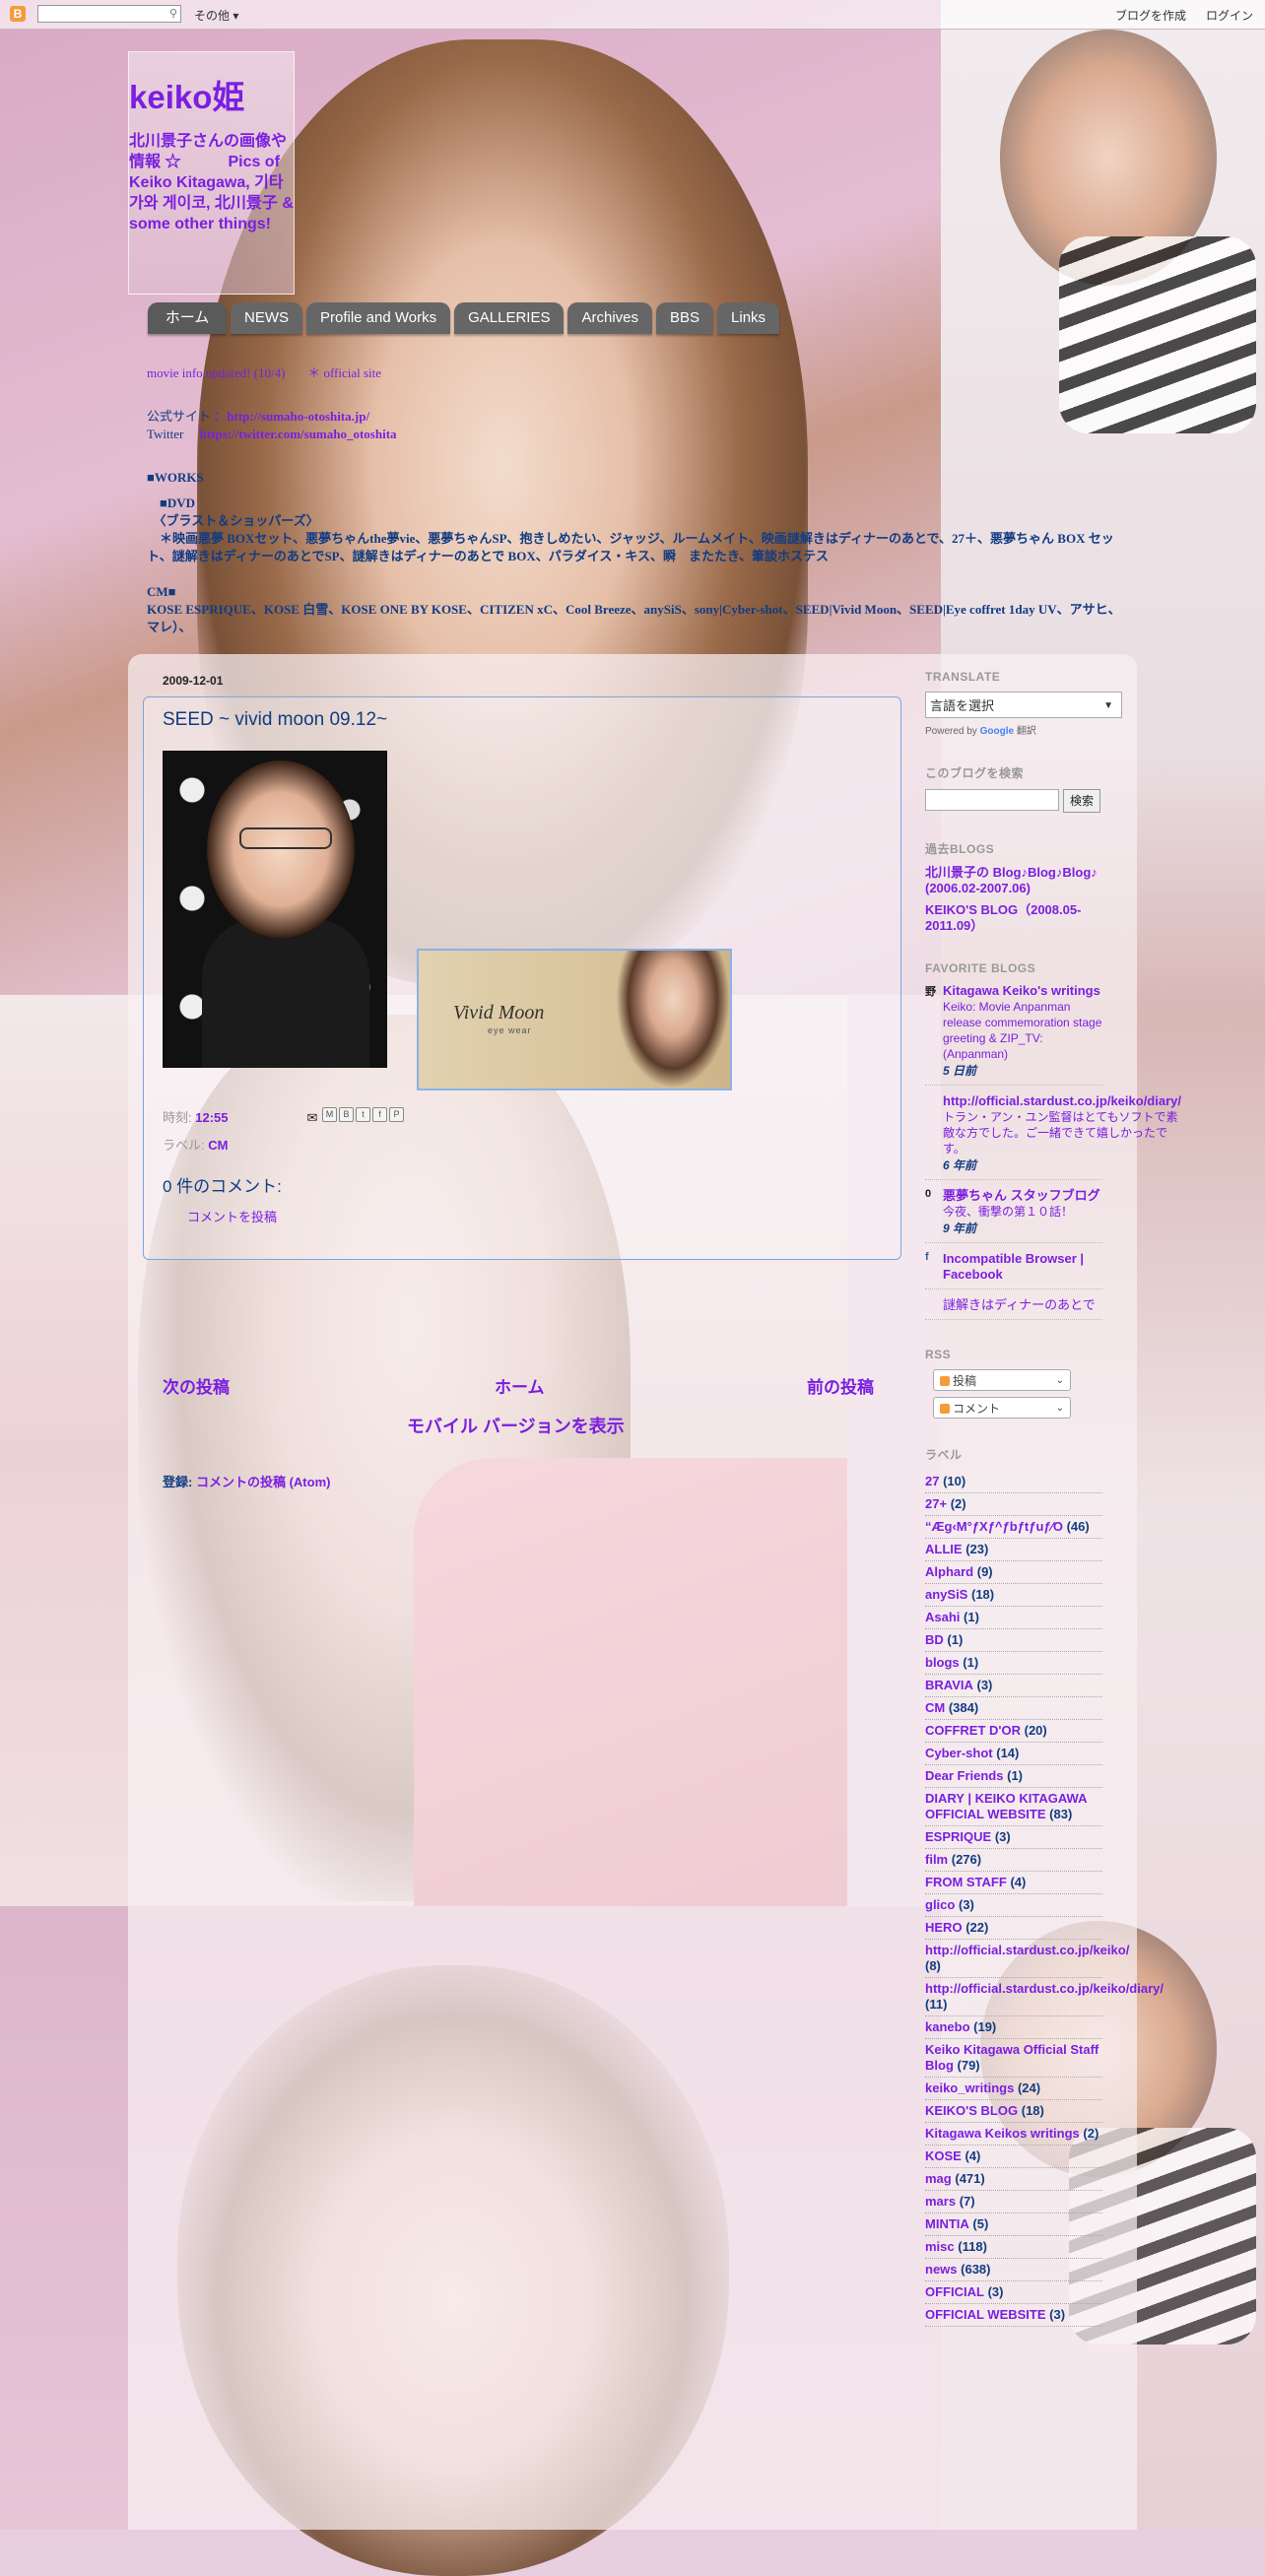 The image size is (1265, 2576). Describe the element at coordinates (1057, 2315) in the screenshot. I see `label-count: (3)` at that location.